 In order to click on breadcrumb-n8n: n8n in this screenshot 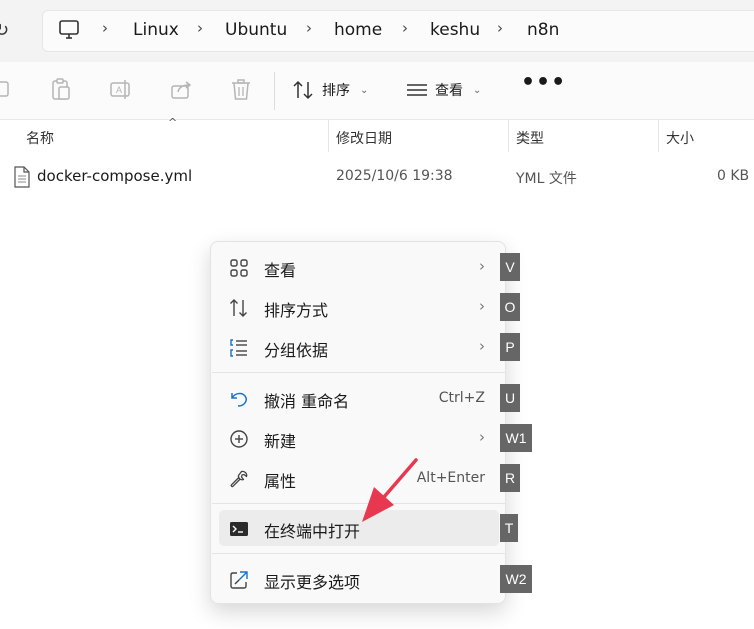, I will do `click(543, 30)`.